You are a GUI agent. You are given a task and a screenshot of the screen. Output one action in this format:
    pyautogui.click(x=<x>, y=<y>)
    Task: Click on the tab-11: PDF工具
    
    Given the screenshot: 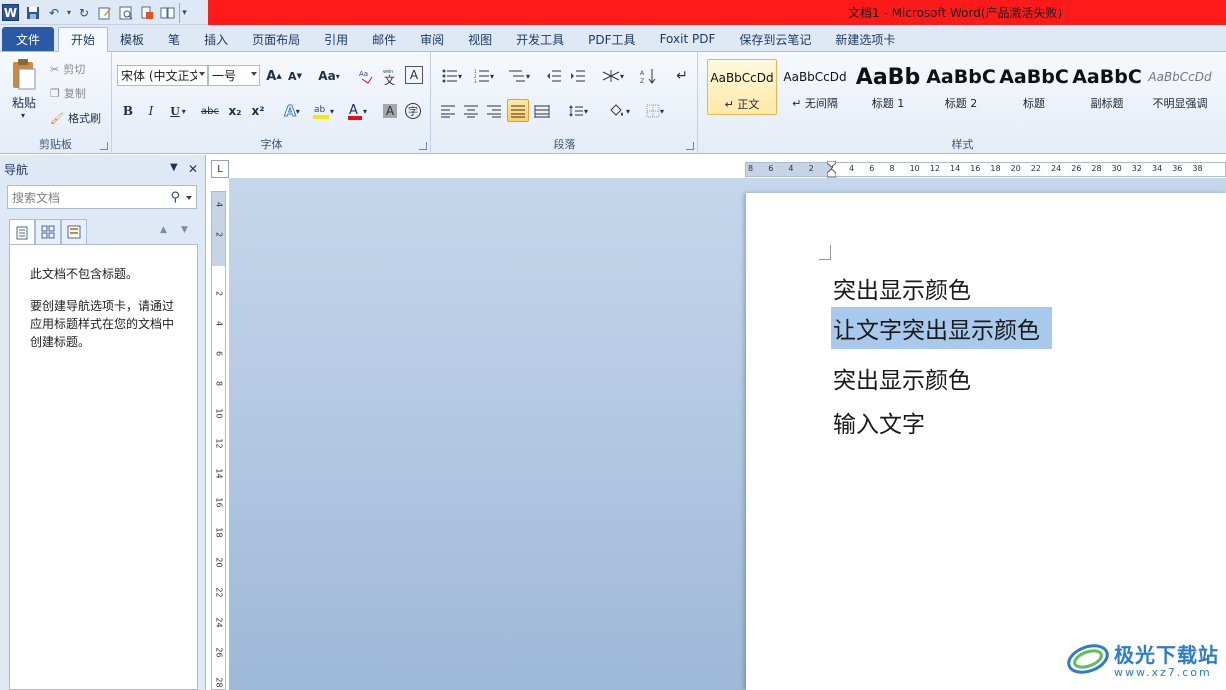 What is the action you would take?
    pyautogui.click(x=611, y=39)
    